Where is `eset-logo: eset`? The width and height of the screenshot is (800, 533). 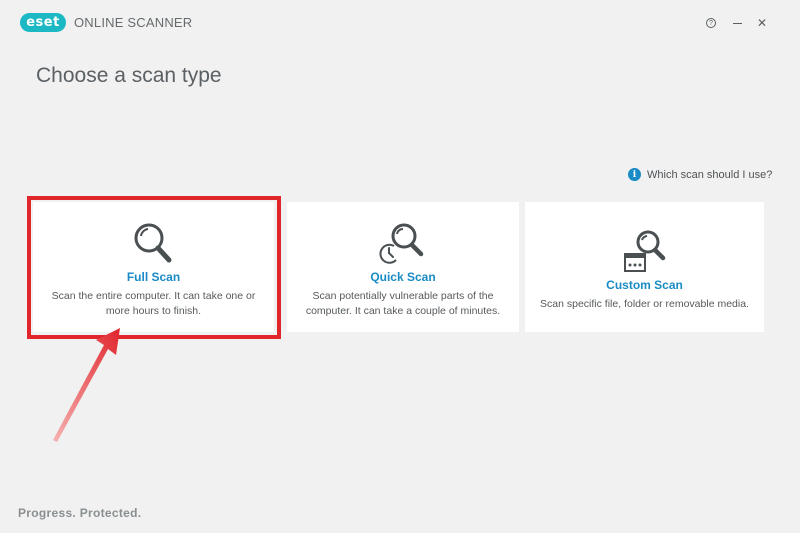 eset-logo: eset is located at coordinates (43, 22).